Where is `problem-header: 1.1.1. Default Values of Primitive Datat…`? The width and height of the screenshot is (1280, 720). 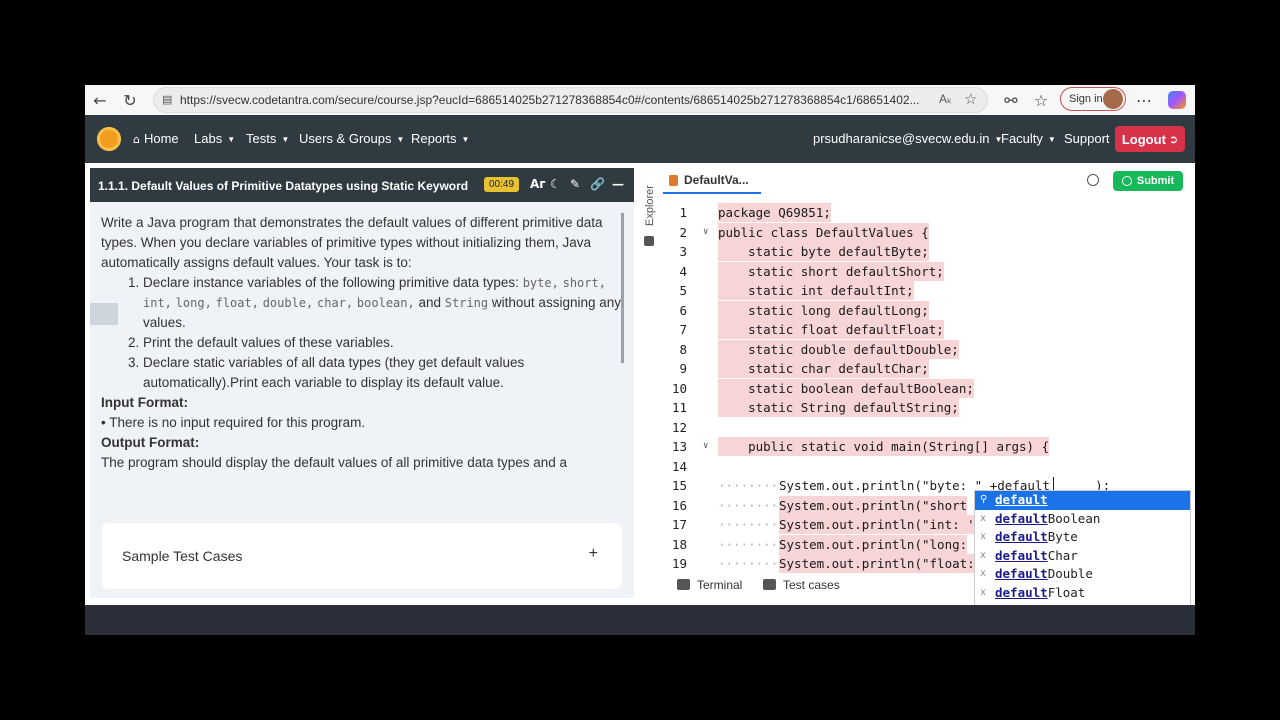
problem-header: 1.1.1. Default Values of Primitive Datat… is located at coordinates (362, 185).